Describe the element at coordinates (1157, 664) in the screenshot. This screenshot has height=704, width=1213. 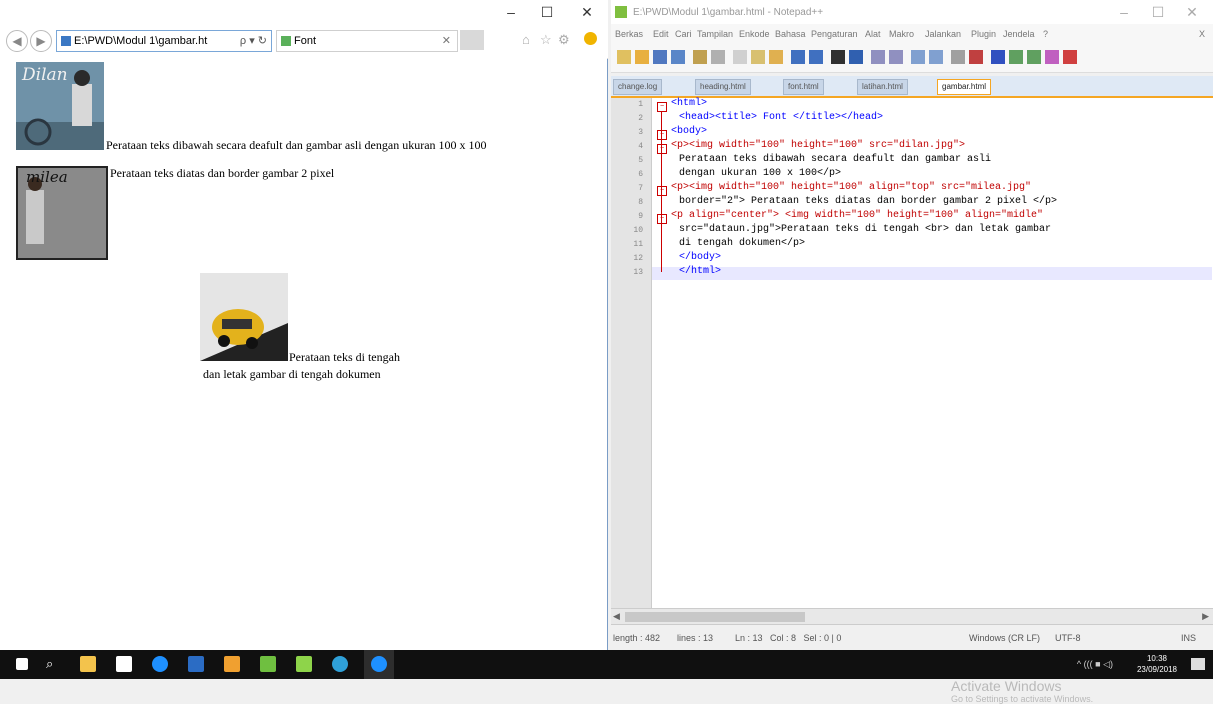
I see `clock: 10:38 23/09/2018` at that location.